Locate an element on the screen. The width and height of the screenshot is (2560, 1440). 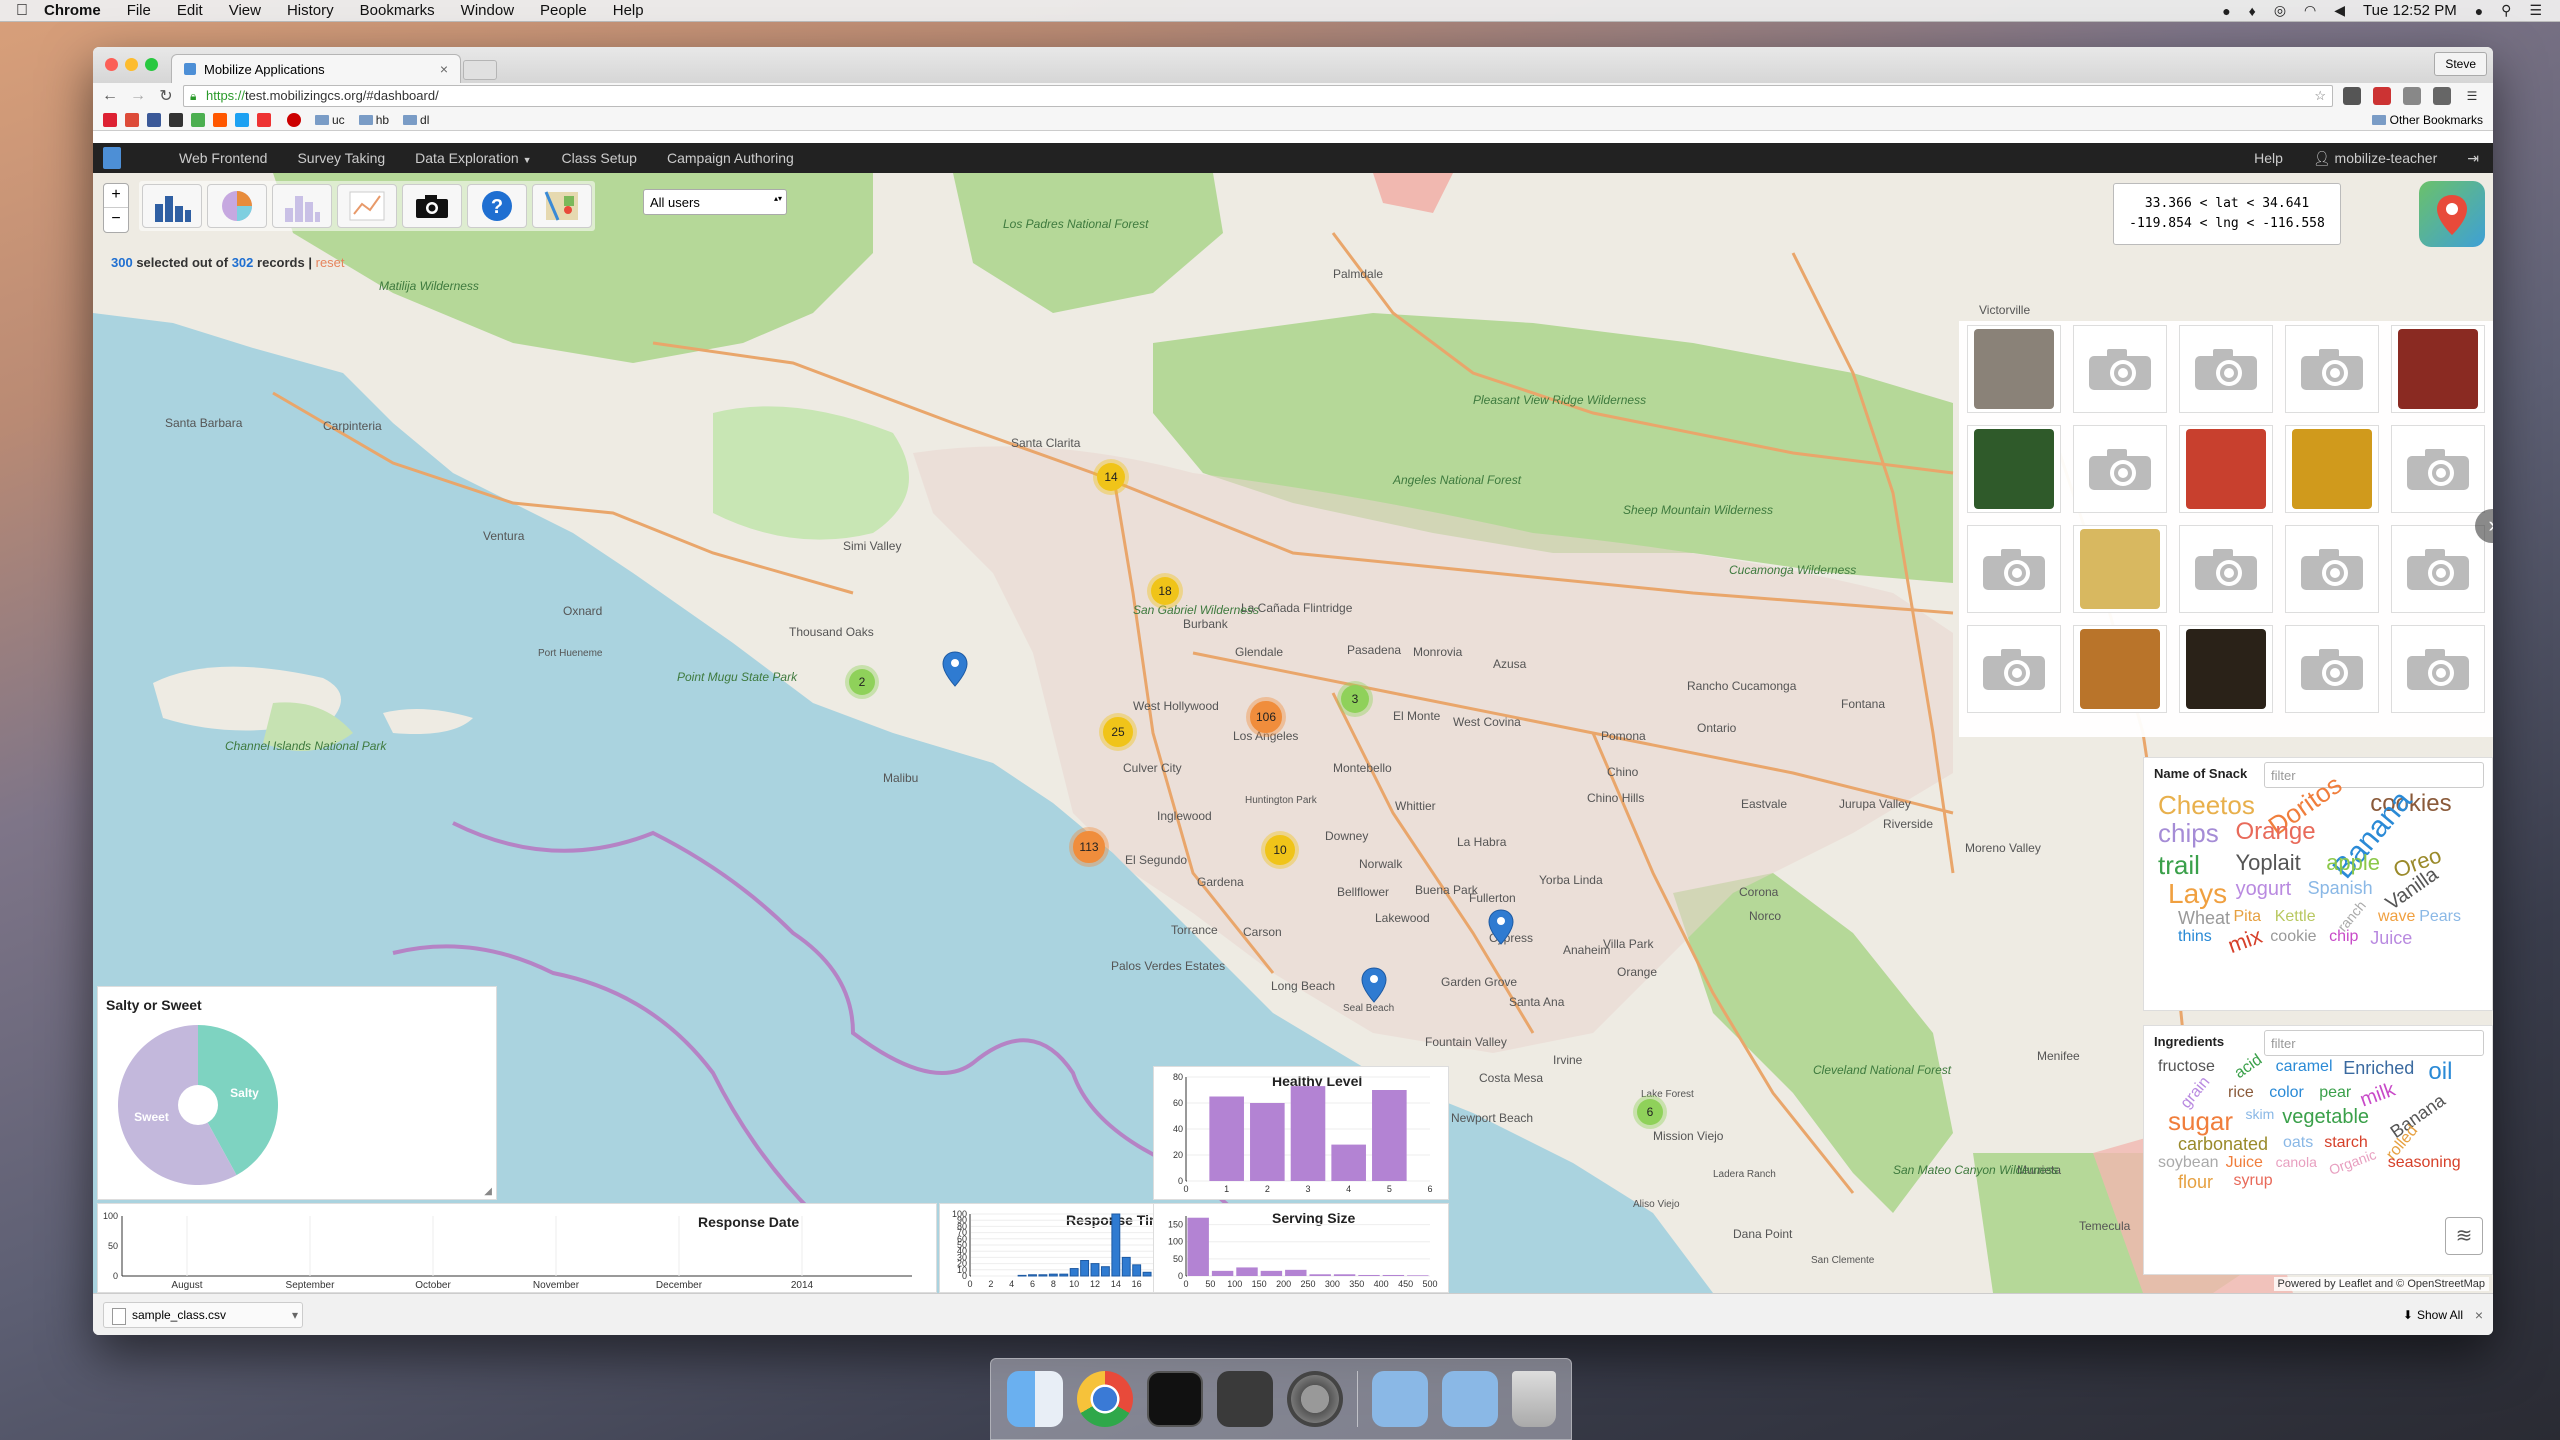
cloud-word: vegetable is located at coordinates (2325, 1117).